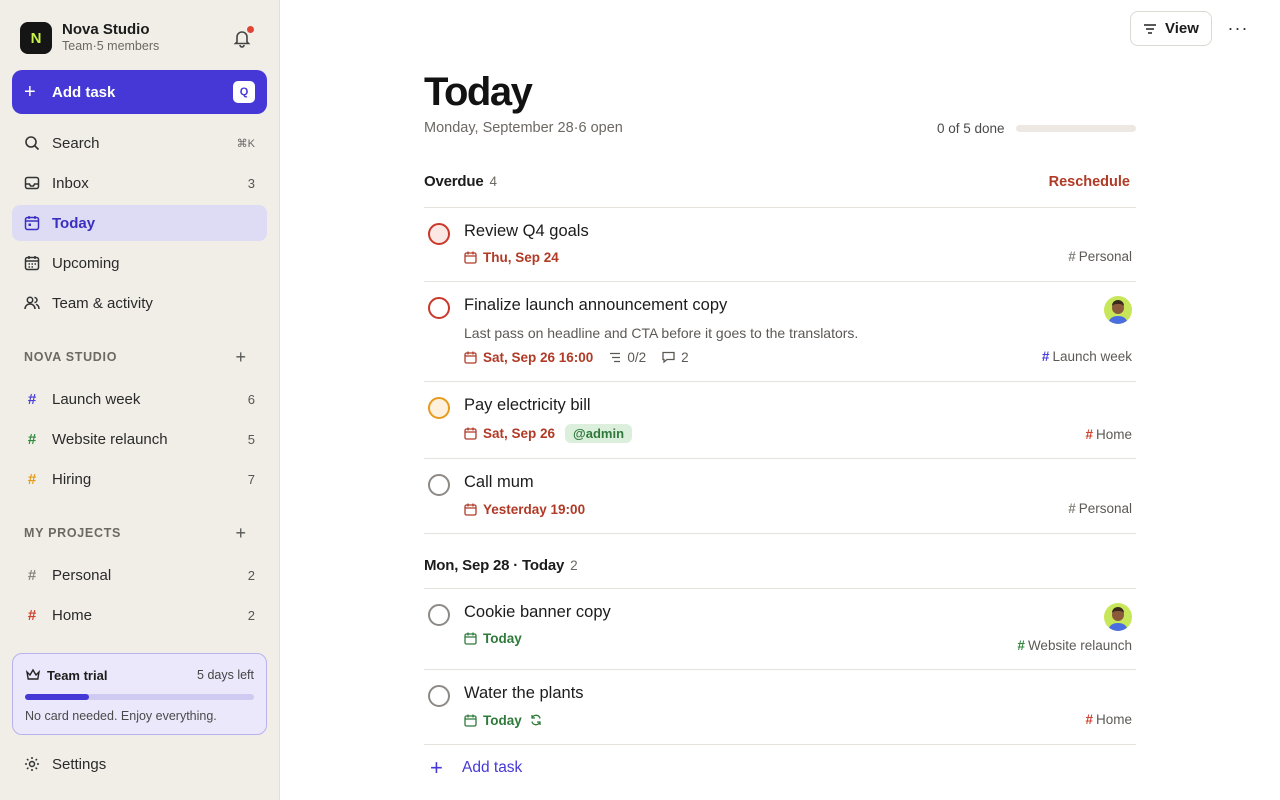 The height and width of the screenshot is (800, 1280). Describe the element at coordinates (140, 357) in the screenshot. I see `team-projects-header: NOVA STUDIO +` at that location.